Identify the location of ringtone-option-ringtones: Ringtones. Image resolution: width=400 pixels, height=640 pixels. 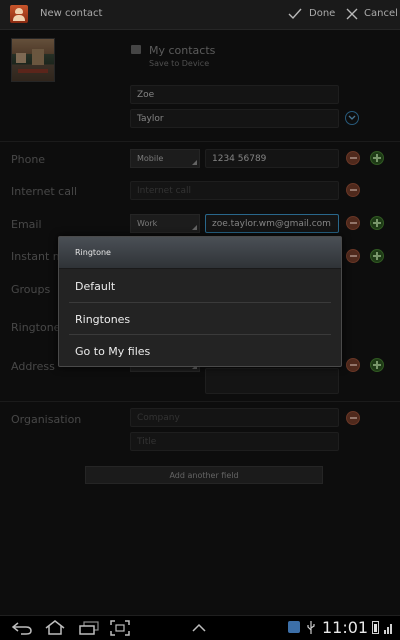
(200, 319).